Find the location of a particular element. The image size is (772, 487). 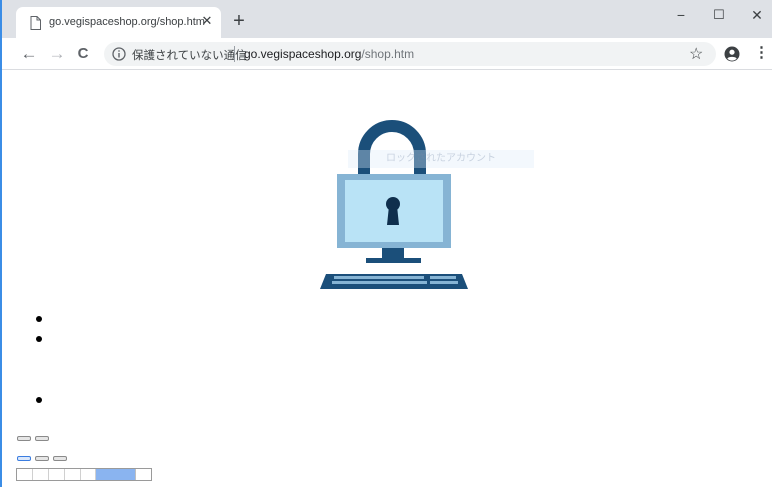

overlay-caption: ロックされたアカウント is located at coordinates (441, 159).